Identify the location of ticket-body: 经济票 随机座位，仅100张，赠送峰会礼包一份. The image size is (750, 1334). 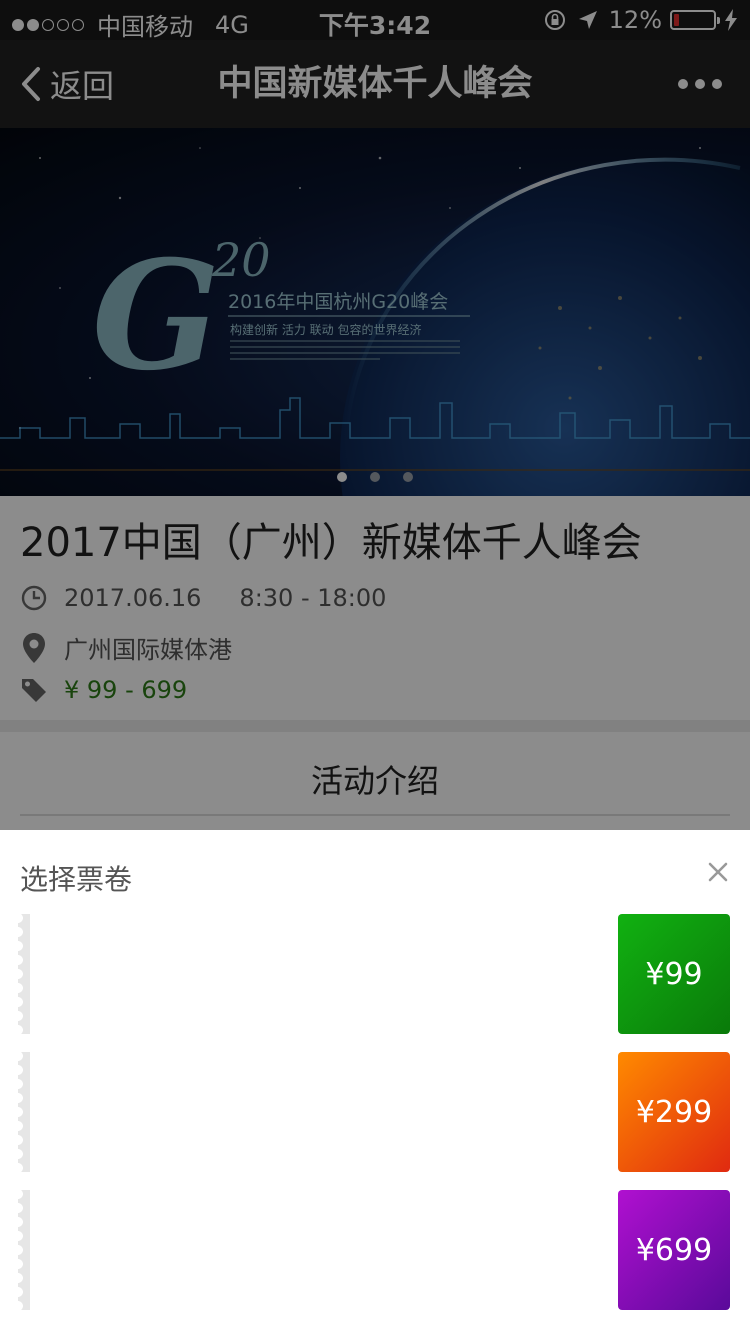
(316, 974).